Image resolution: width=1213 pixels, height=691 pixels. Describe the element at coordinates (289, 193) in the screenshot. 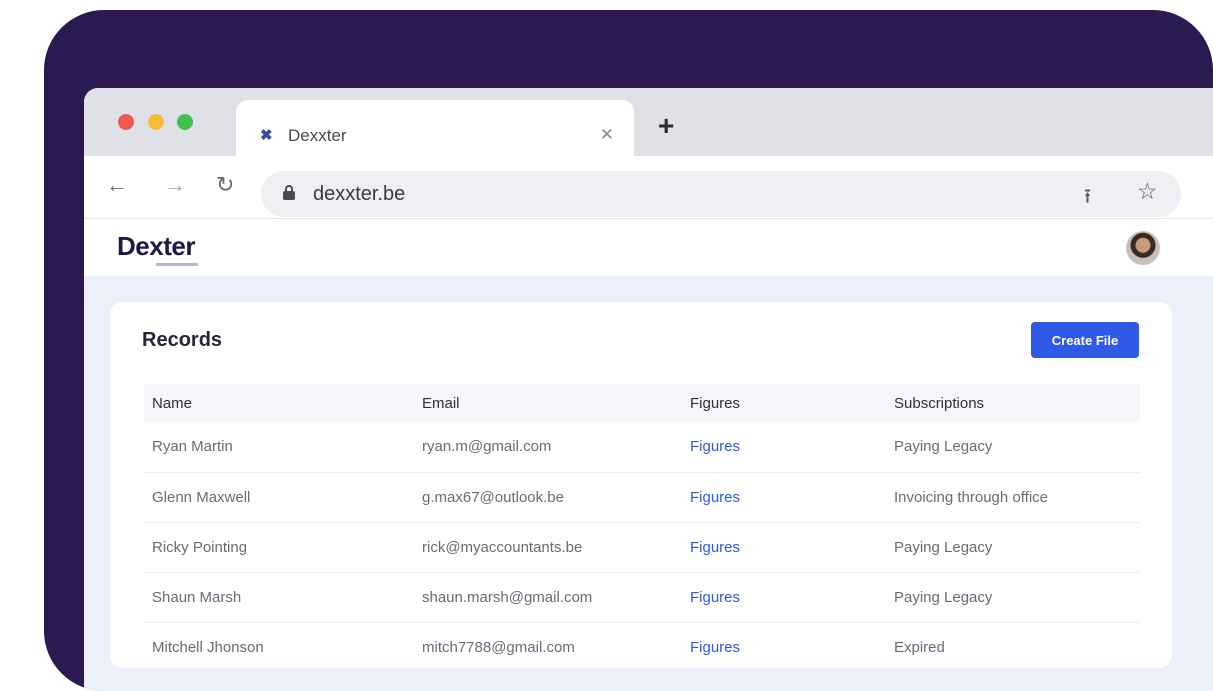

I see `lock-icon` at that location.